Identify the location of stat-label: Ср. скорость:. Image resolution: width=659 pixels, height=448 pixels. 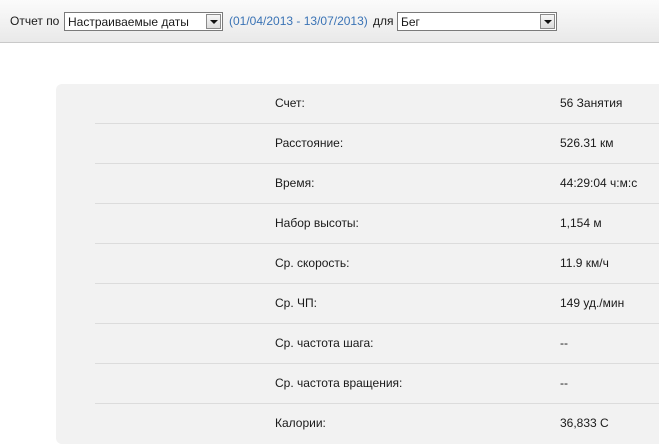
(312, 263).